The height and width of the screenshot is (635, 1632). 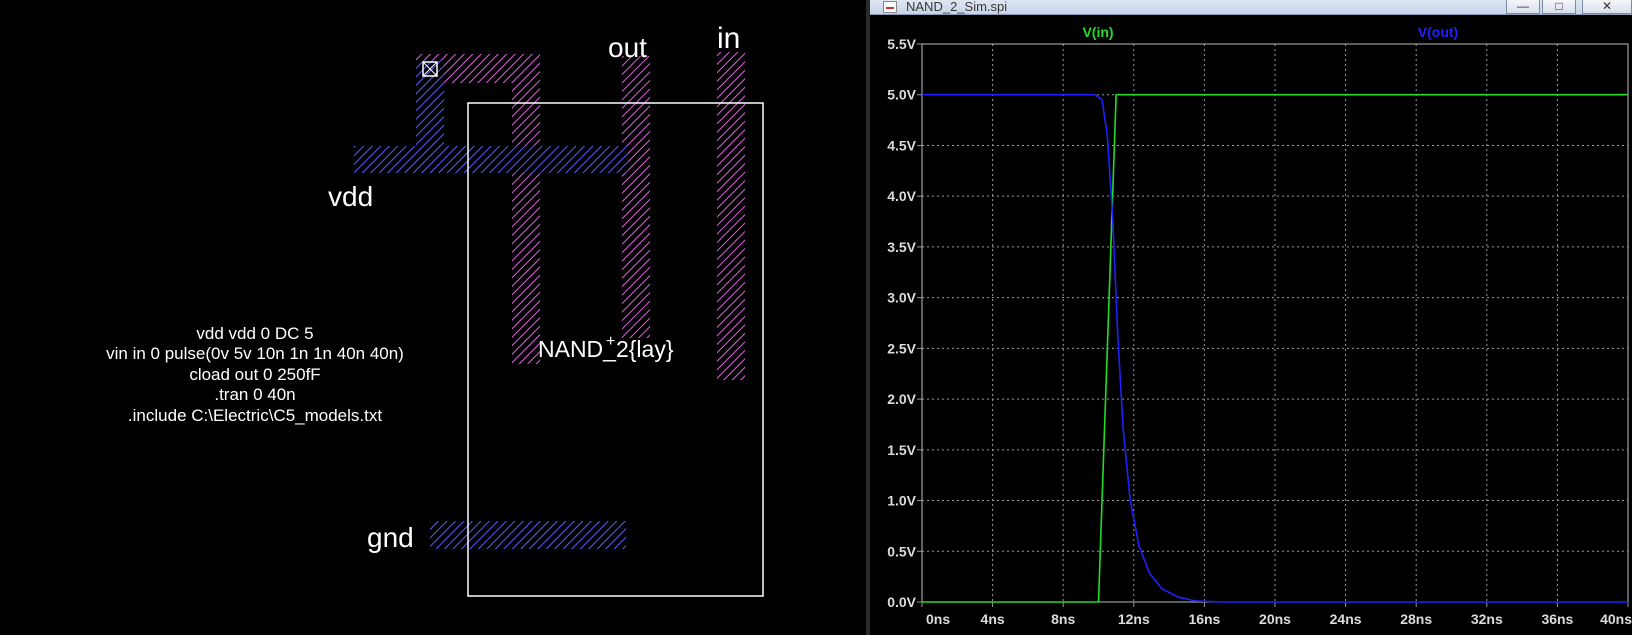 I want to click on plot-file-icon, so click(x=890, y=7).